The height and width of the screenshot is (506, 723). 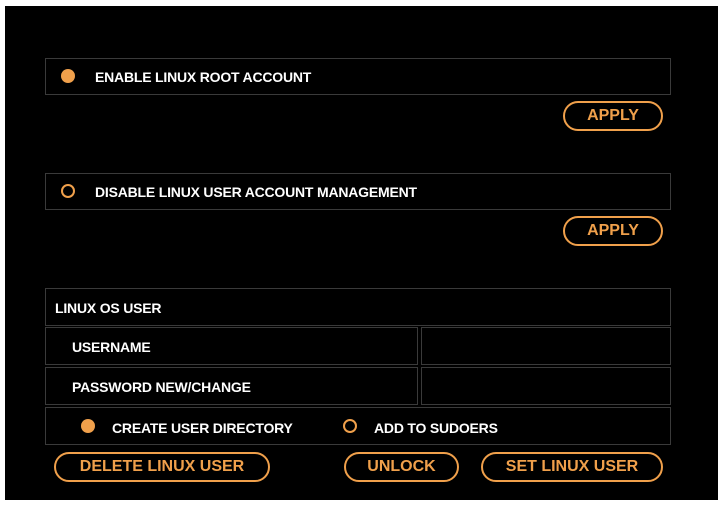 What do you see at coordinates (162, 467) in the screenshot?
I see `delete-linux-user-button: DELETE LINUX USER` at bounding box center [162, 467].